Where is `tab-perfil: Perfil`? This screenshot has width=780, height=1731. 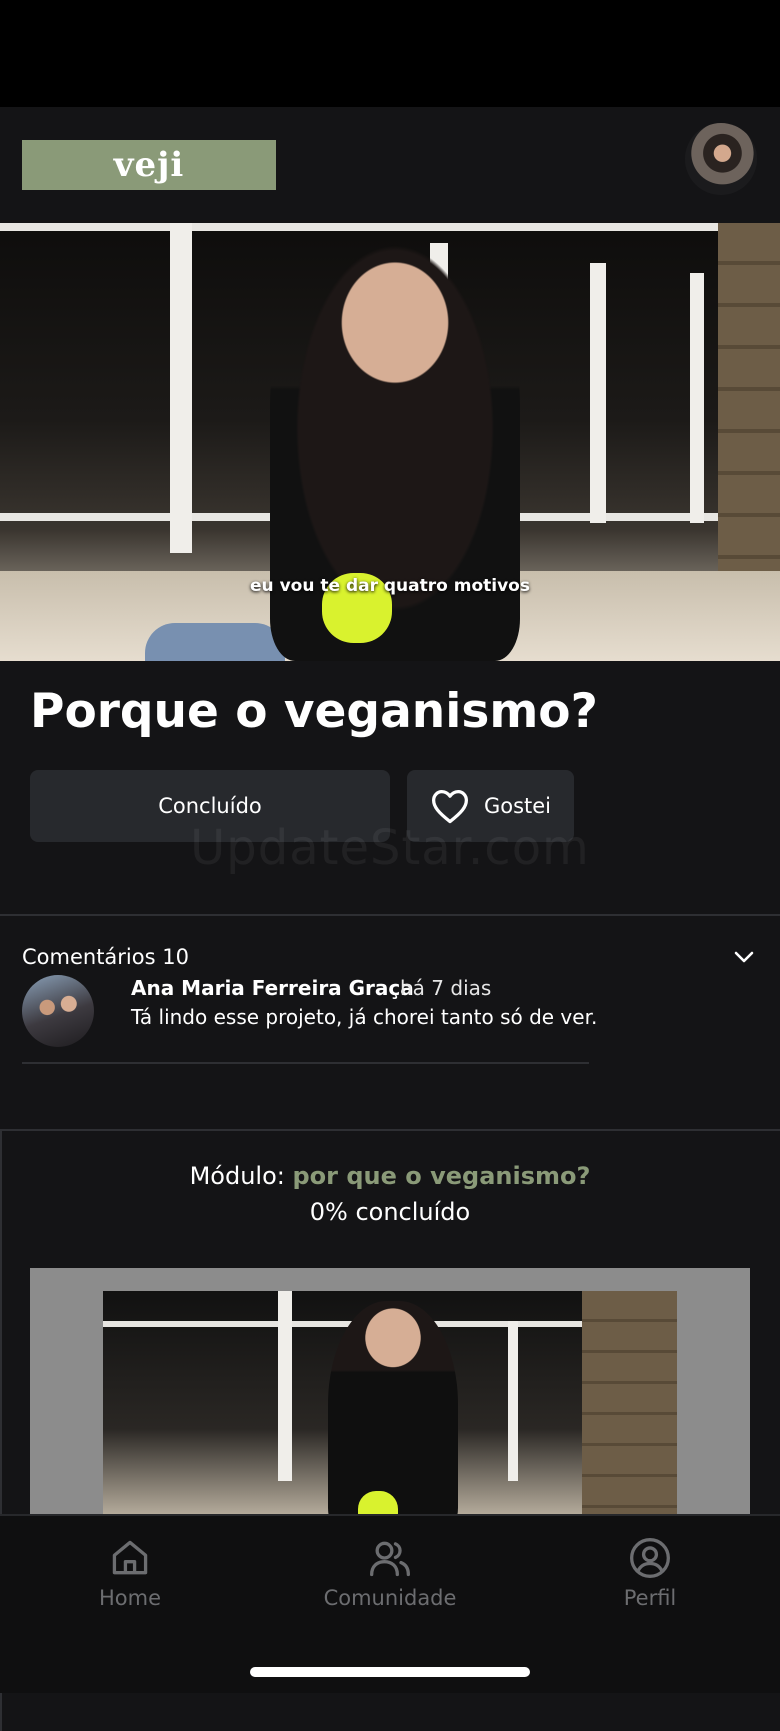
tab-perfil: Perfil is located at coordinates (650, 1573).